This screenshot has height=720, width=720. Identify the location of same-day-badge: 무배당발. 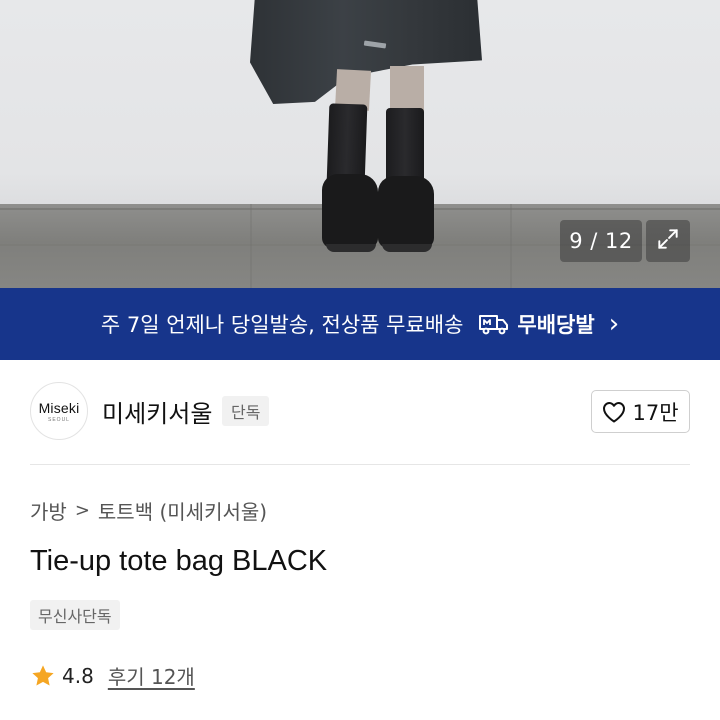
(536, 324).